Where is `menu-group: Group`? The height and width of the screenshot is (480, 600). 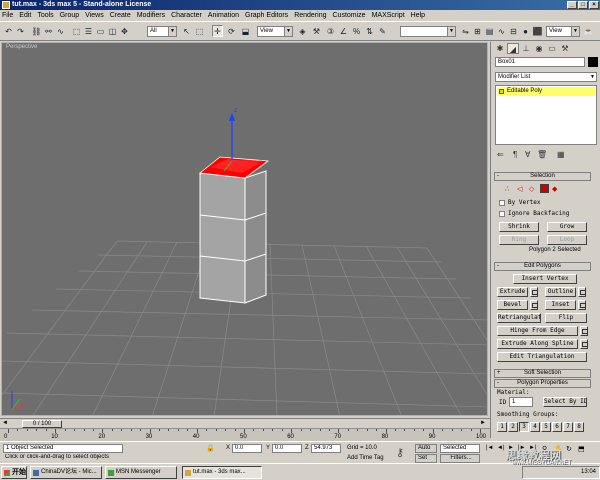 menu-group: Group is located at coordinates (69, 15).